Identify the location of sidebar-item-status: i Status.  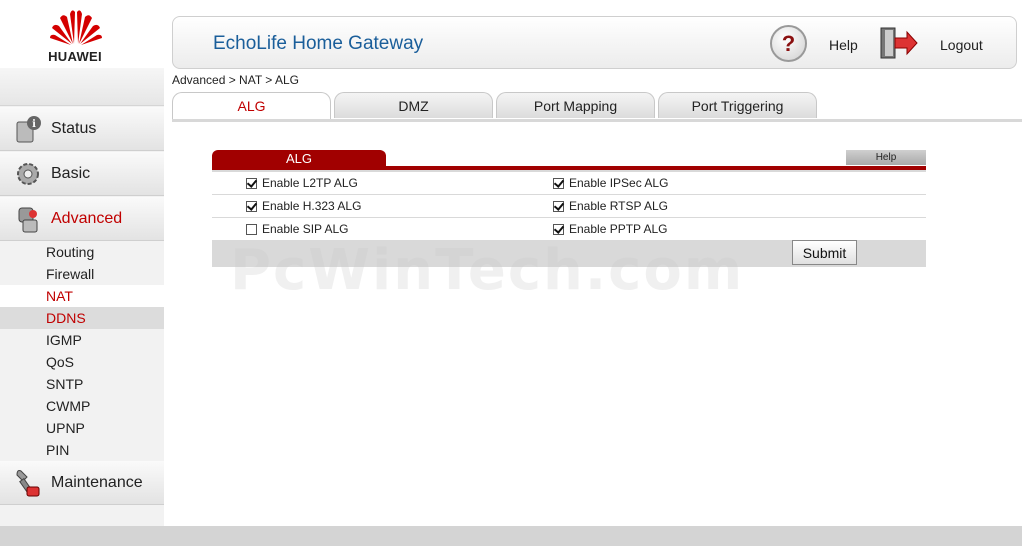
(82, 129).